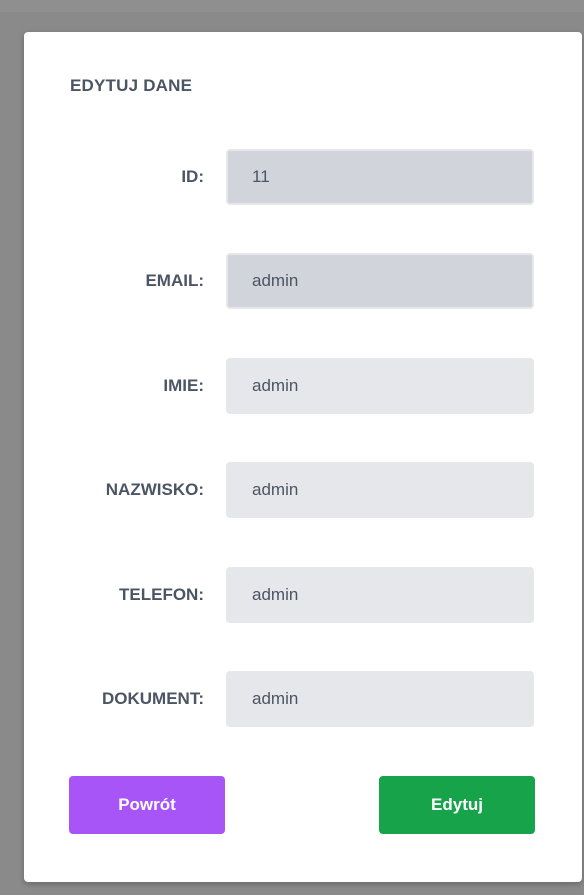 Image resolution: width=584 pixels, height=895 pixels. Describe the element at coordinates (380, 281) in the screenshot. I see `email-field` at that location.